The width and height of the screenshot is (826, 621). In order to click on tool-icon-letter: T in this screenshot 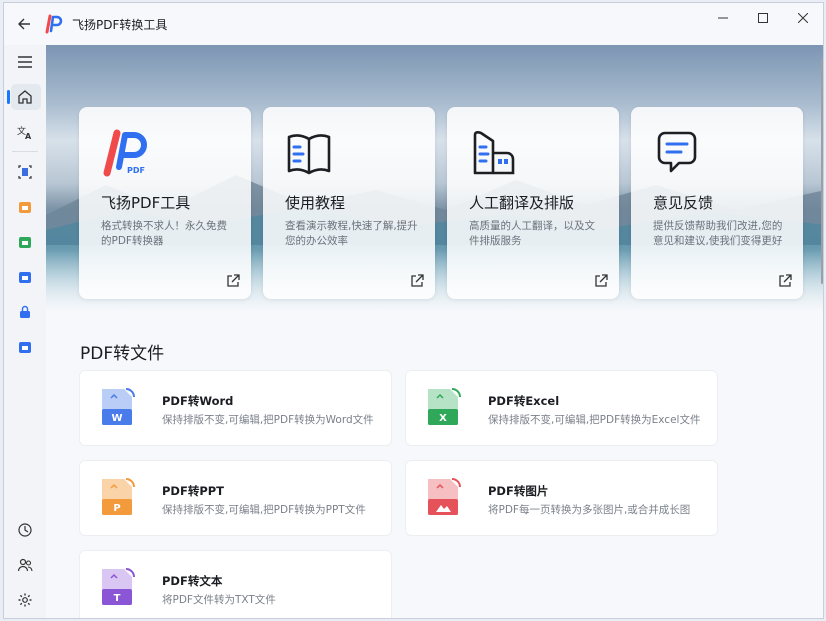, I will do `click(117, 598)`.